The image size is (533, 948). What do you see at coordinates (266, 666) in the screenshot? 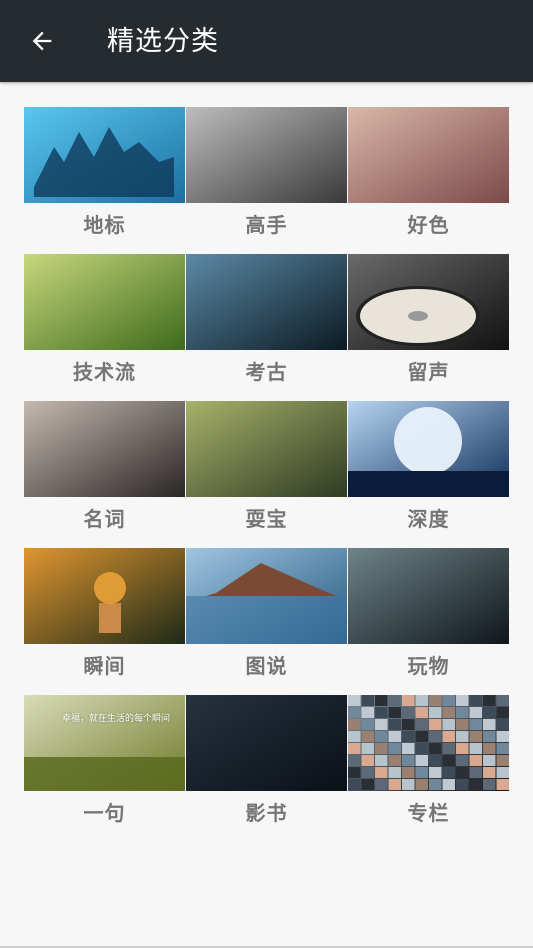
I see `category-label: 图说` at bounding box center [266, 666].